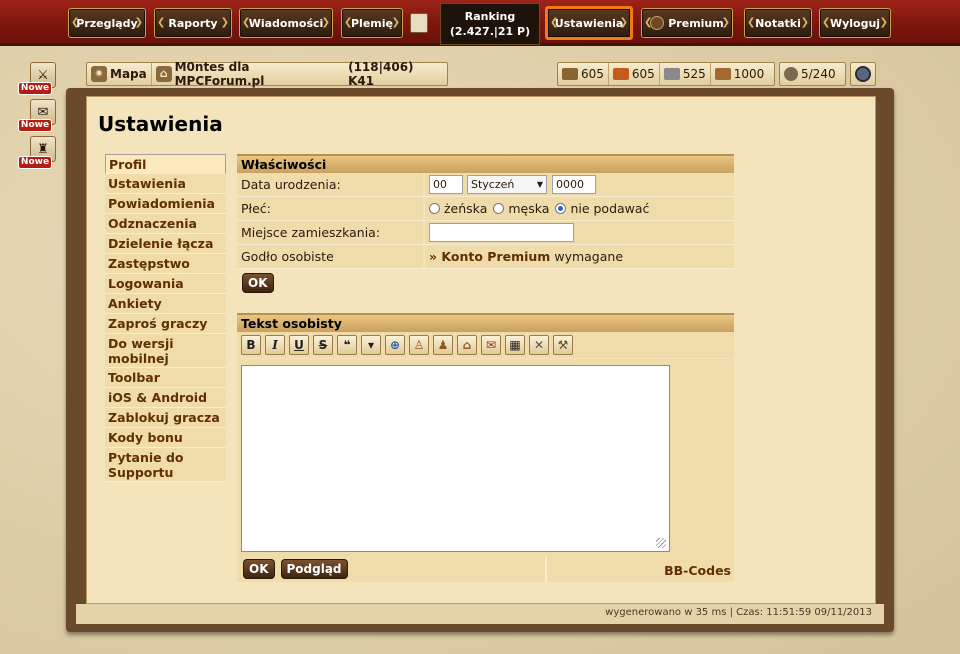 This screenshot has height=654, width=960. Describe the element at coordinates (259, 569) in the screenshot. I see `personal-text-ok-button: OK` at that location.